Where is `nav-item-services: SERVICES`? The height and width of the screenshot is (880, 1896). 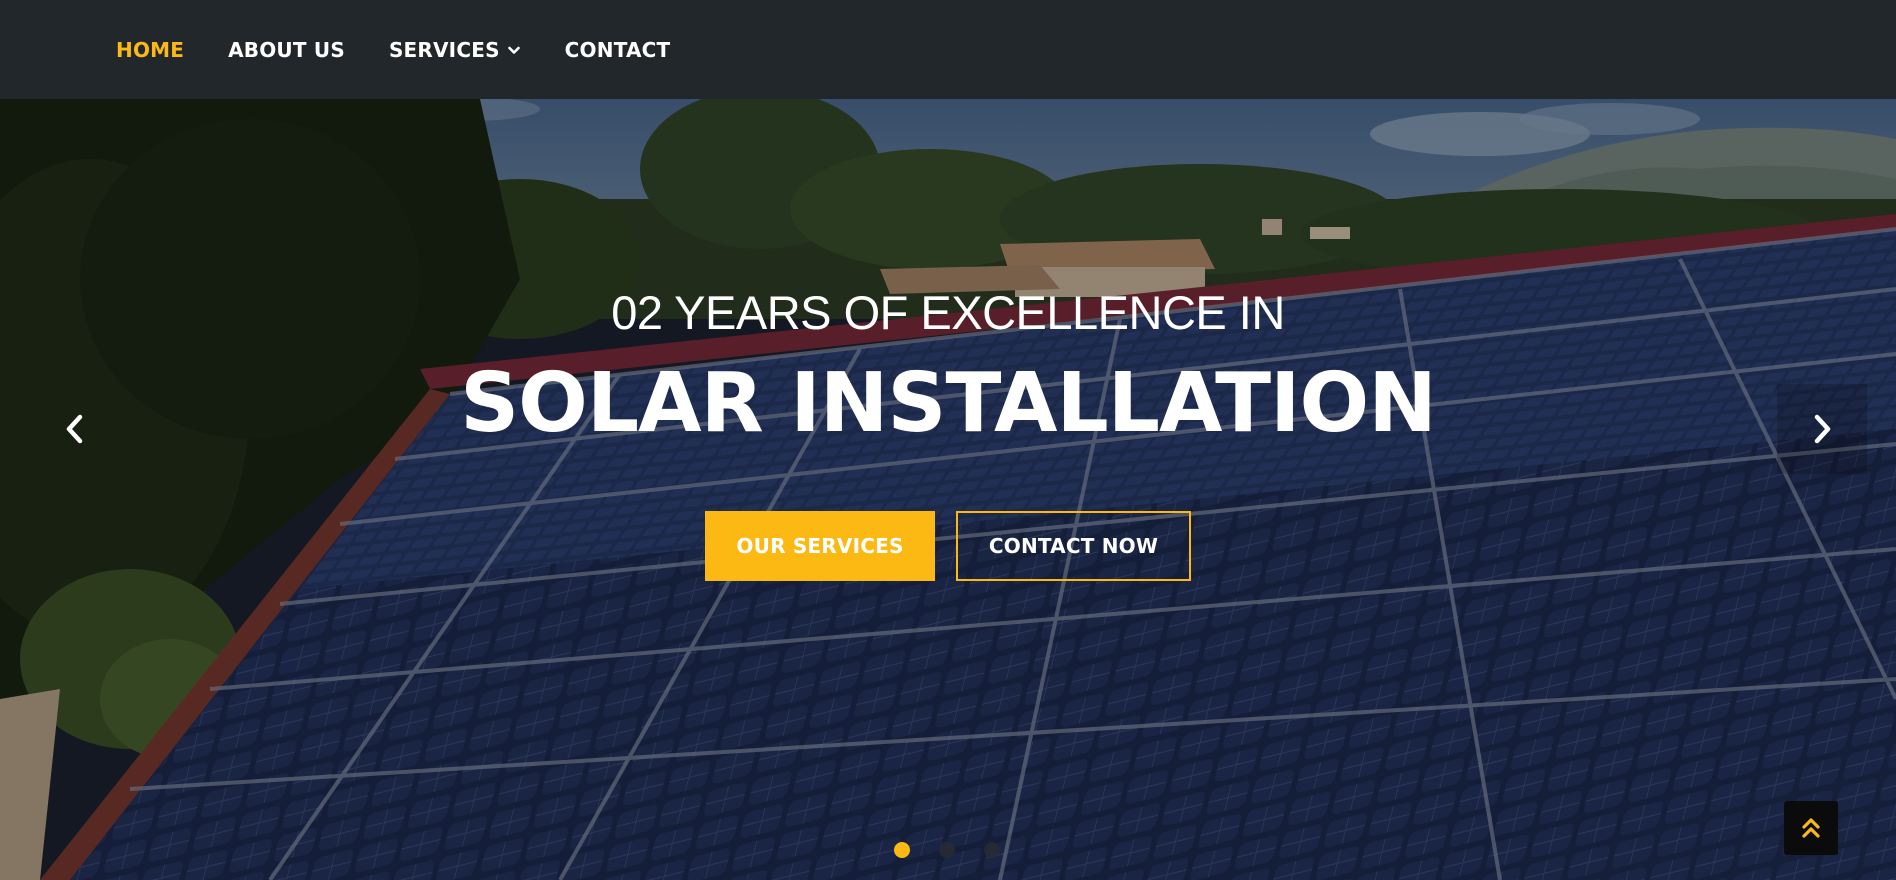
nav-item-services: SERVICES is located at coordinates (455, 50).